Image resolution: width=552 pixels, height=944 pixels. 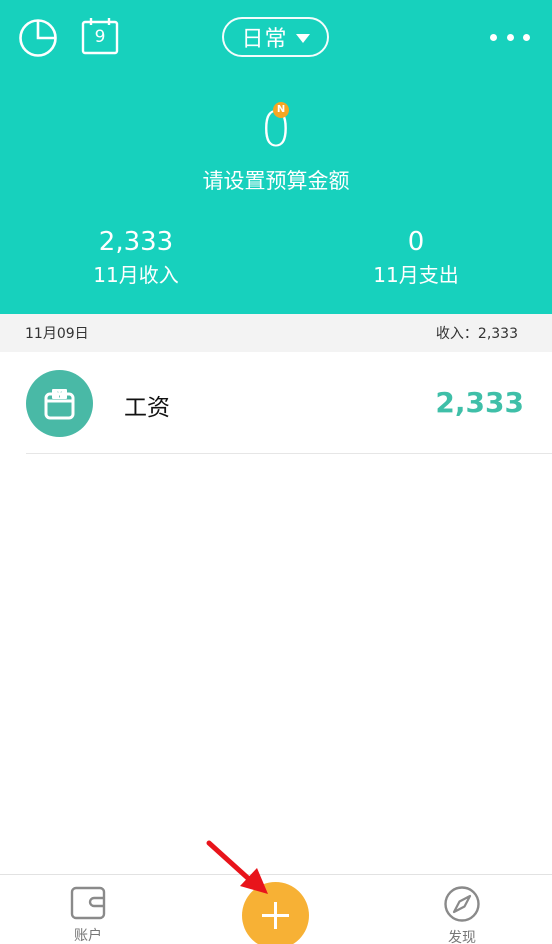 I want to click on more-options-icon, so click(x=510, y=37).